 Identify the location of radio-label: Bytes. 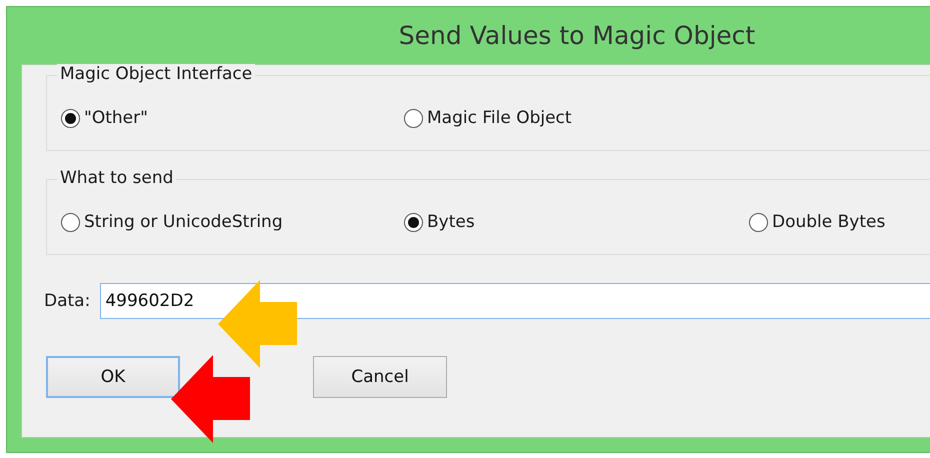
(451, 222).